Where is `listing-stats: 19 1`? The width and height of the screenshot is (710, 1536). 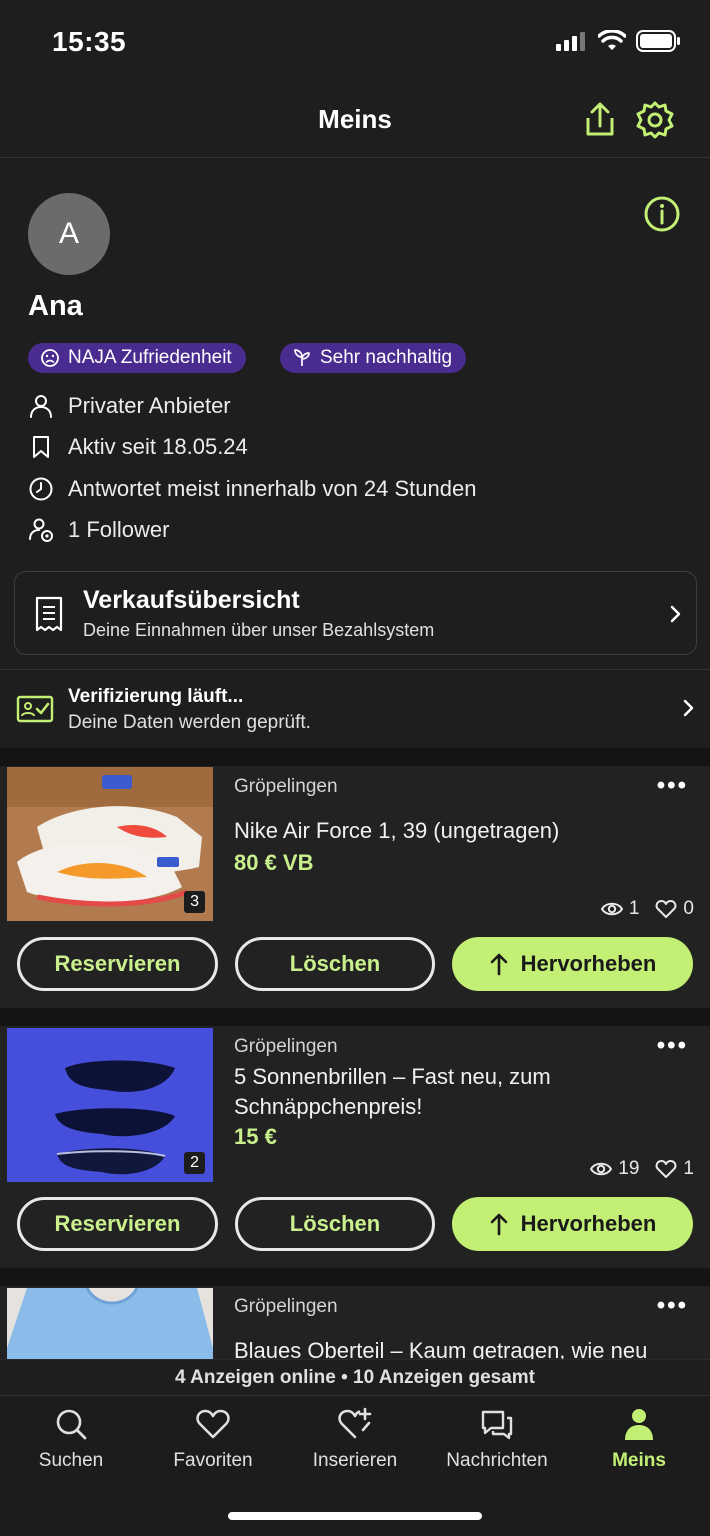 listing-stats: 19 1 is located at coordinates (642, 1169).